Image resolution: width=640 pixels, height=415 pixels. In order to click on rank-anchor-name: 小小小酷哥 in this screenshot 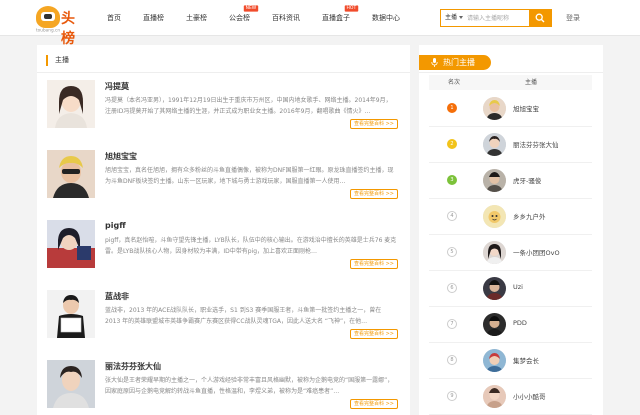, I will do `click(529, 397)`.